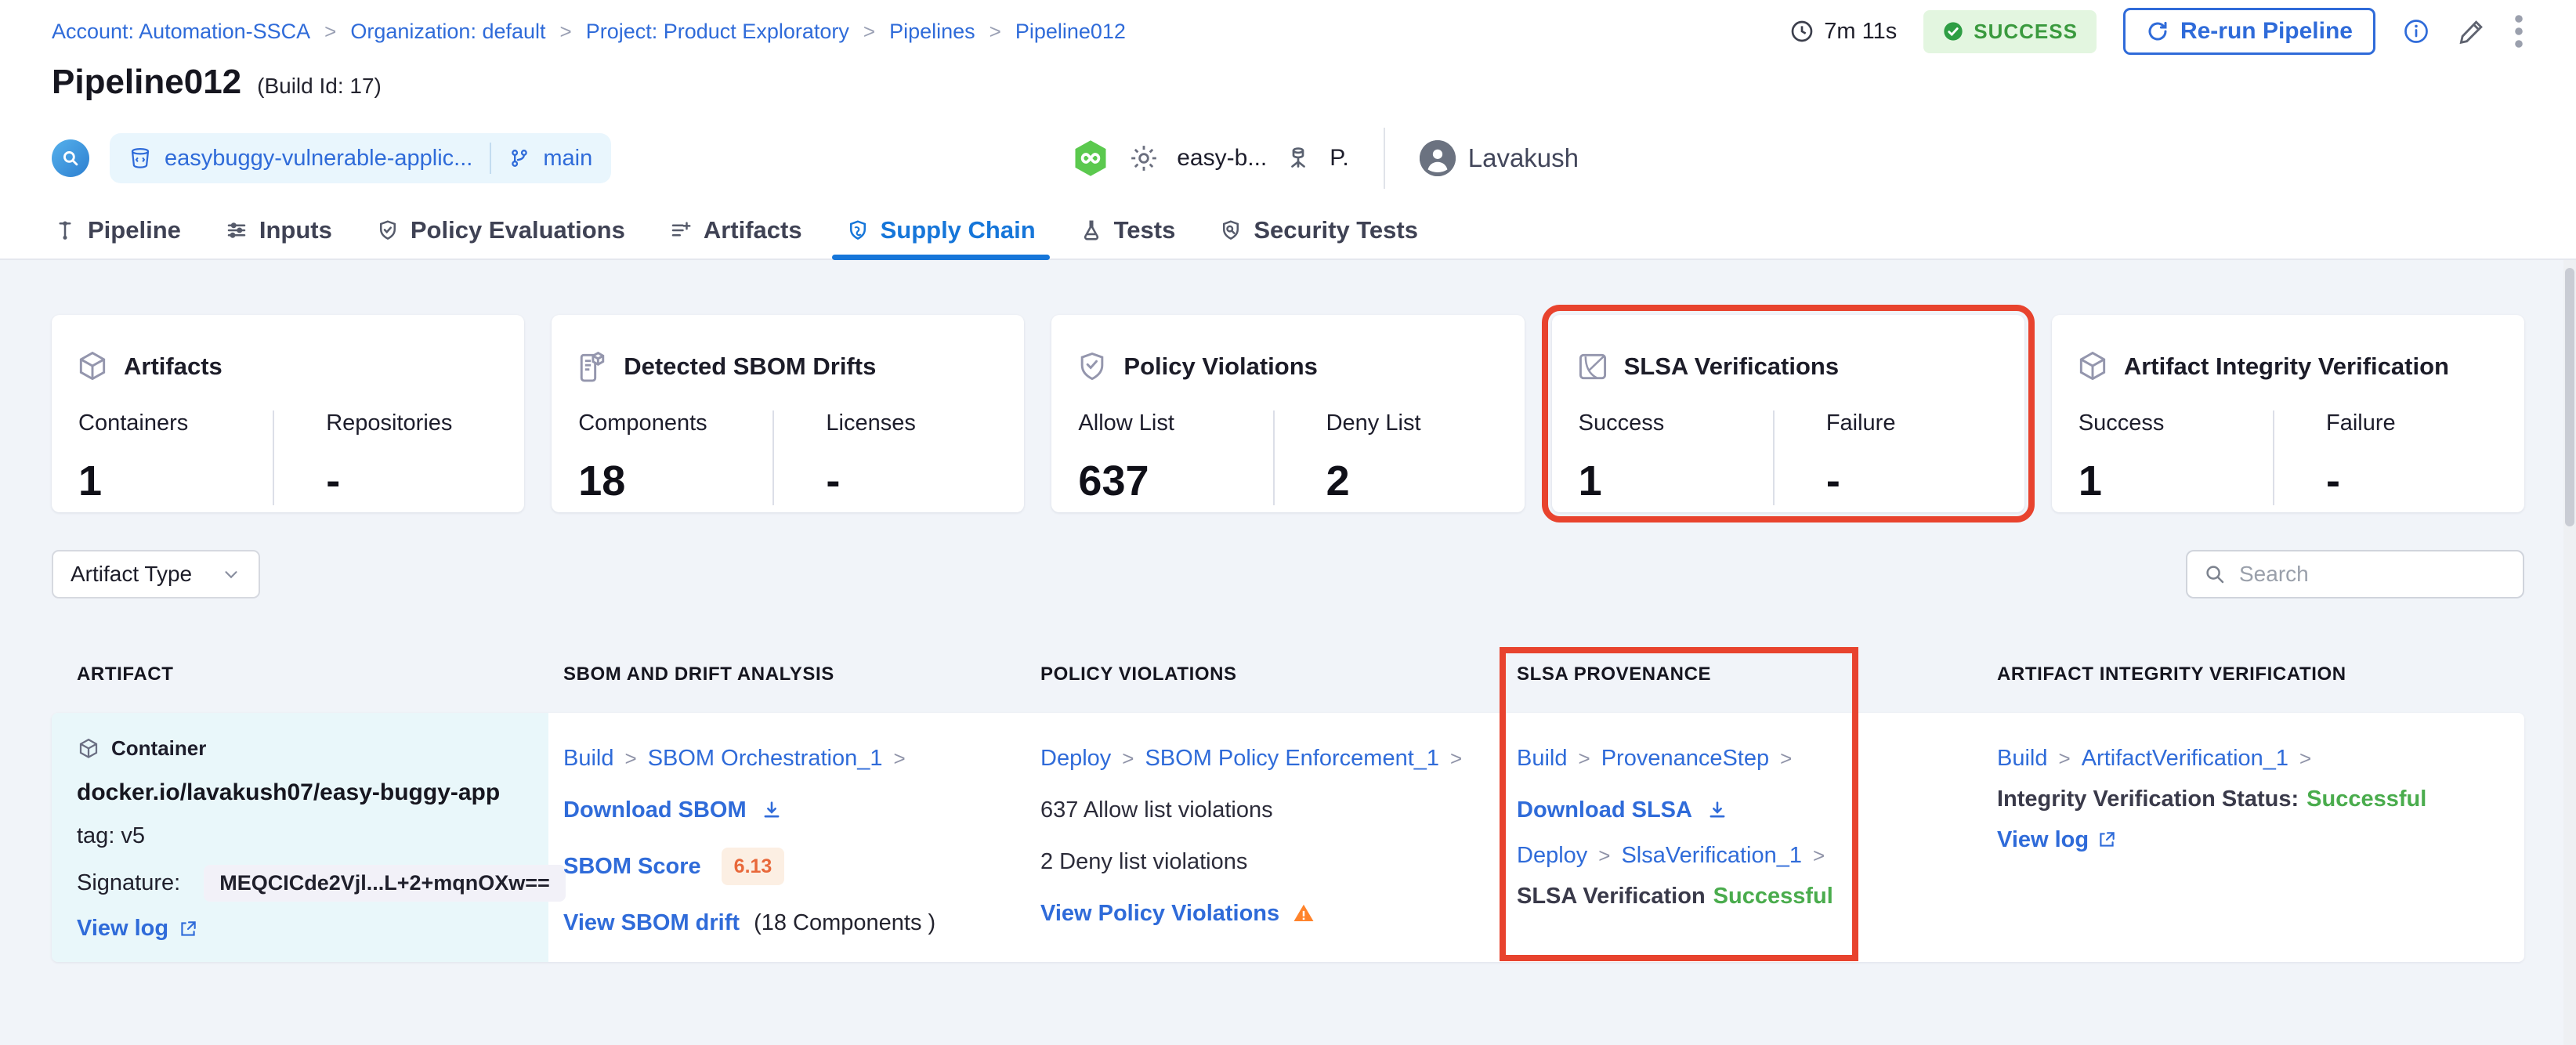 The image size is (2576, 1045). Describe the element at coordinates (188, 929) in the screenshot. I see `external-link-icon` at that location.